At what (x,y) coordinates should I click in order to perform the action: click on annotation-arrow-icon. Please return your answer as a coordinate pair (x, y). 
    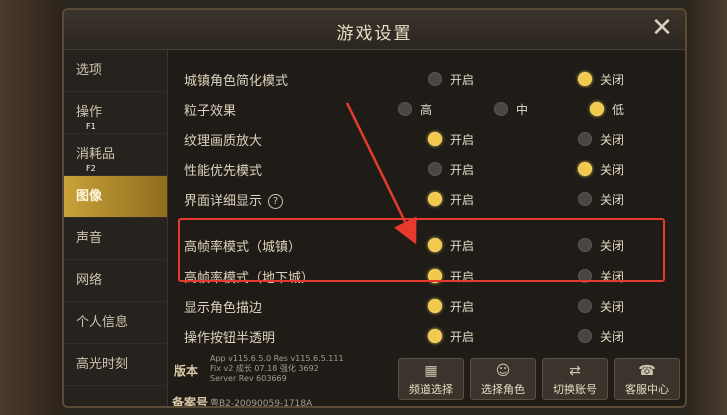
    Looking at the image, I should click on (381, 173).